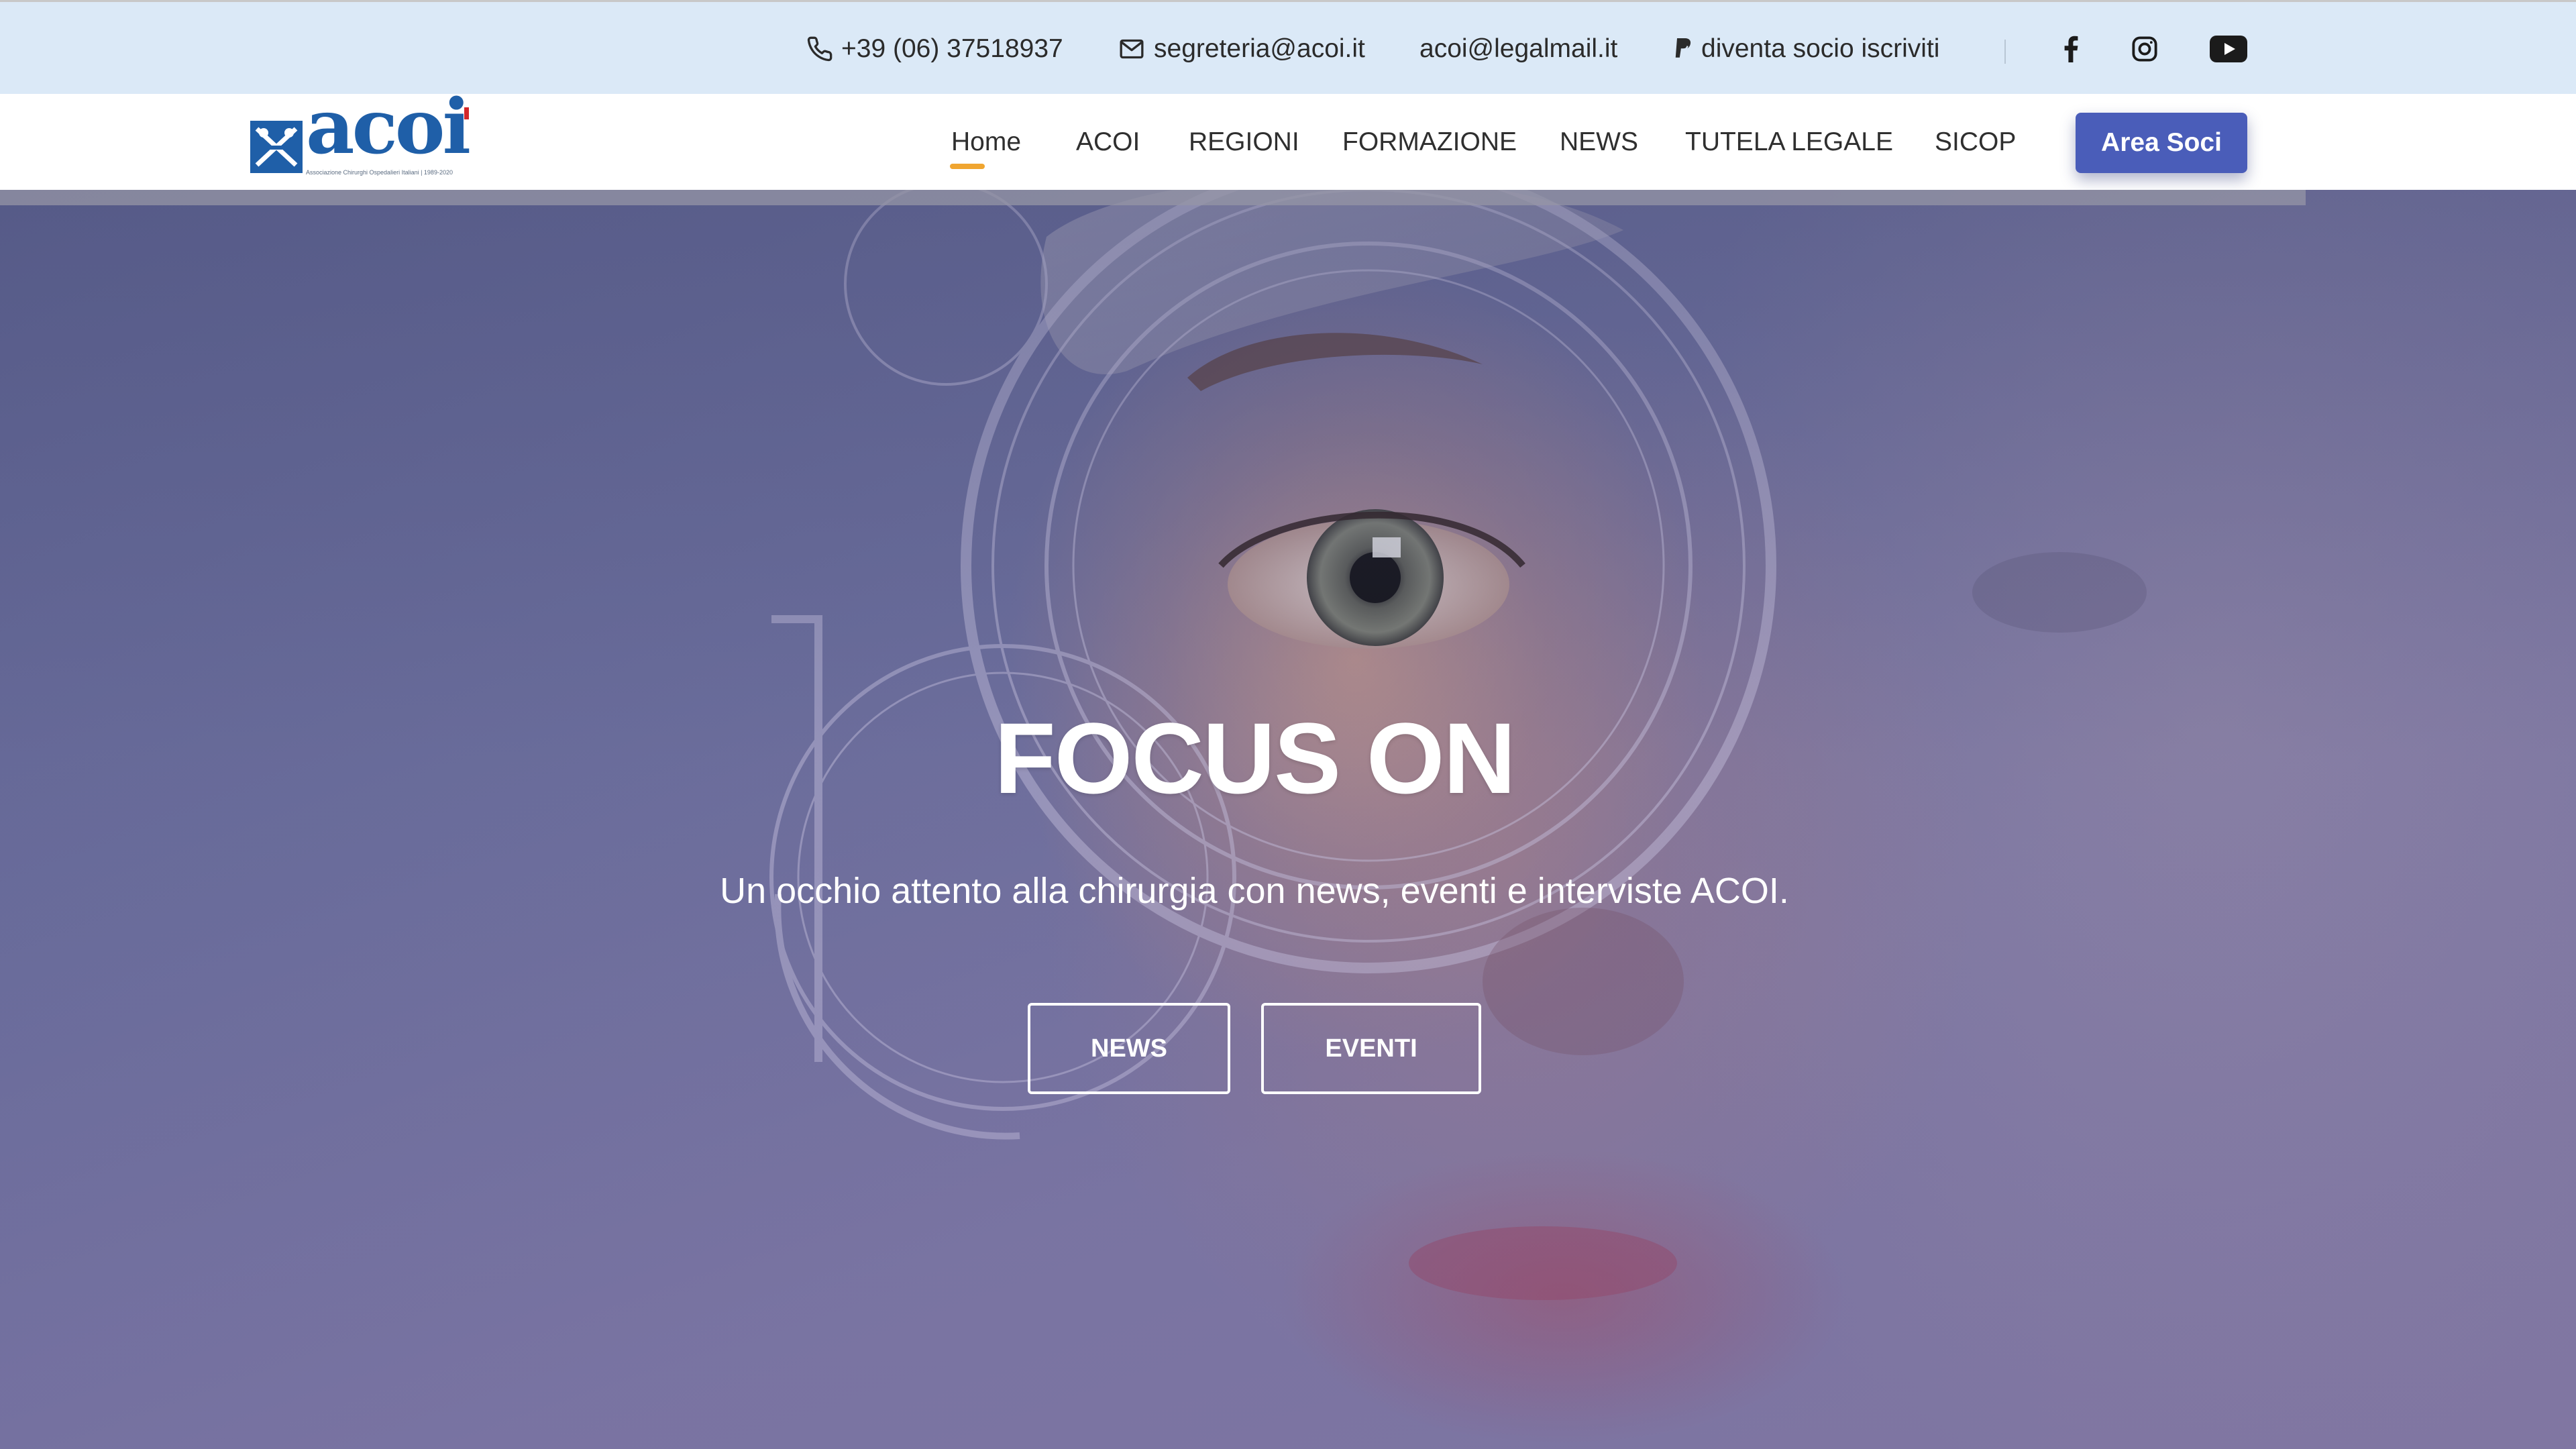 The width and height of the screenshot is (2576, 1449). I want to click on nav-item-home: Home, so click(986, 142).